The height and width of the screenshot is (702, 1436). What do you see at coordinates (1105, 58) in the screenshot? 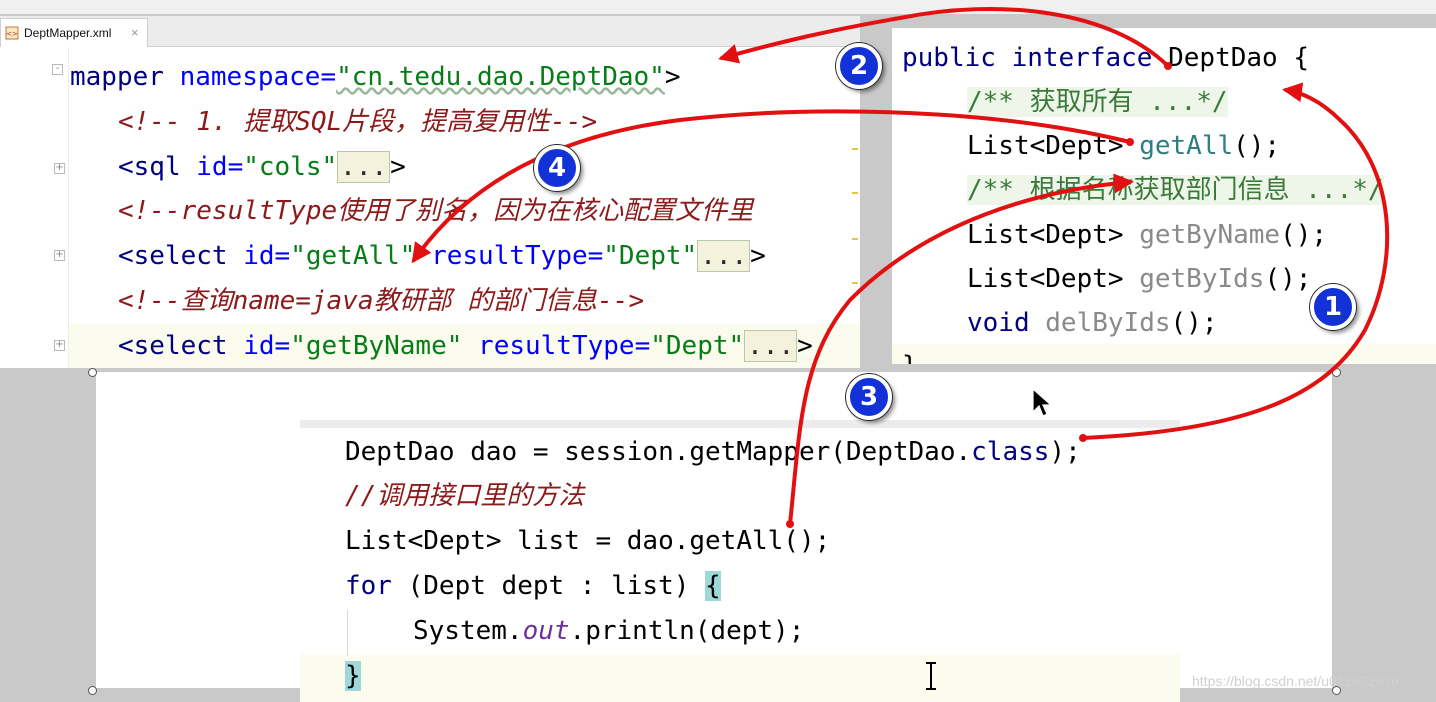
I see `interface-declaration: public interface DeptDao {` at bounding box center [1105, 58].